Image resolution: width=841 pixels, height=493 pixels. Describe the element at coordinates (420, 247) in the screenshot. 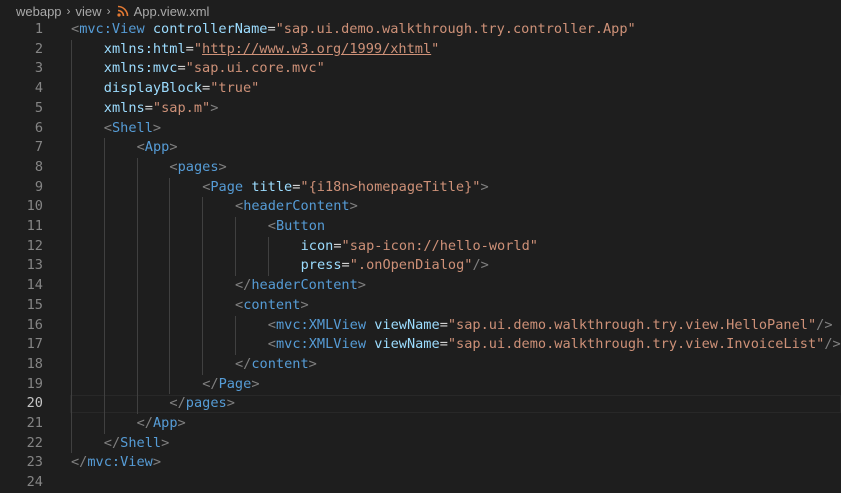

I see `code-line: 12 icon="sap-icon://hello-world"` at that location.